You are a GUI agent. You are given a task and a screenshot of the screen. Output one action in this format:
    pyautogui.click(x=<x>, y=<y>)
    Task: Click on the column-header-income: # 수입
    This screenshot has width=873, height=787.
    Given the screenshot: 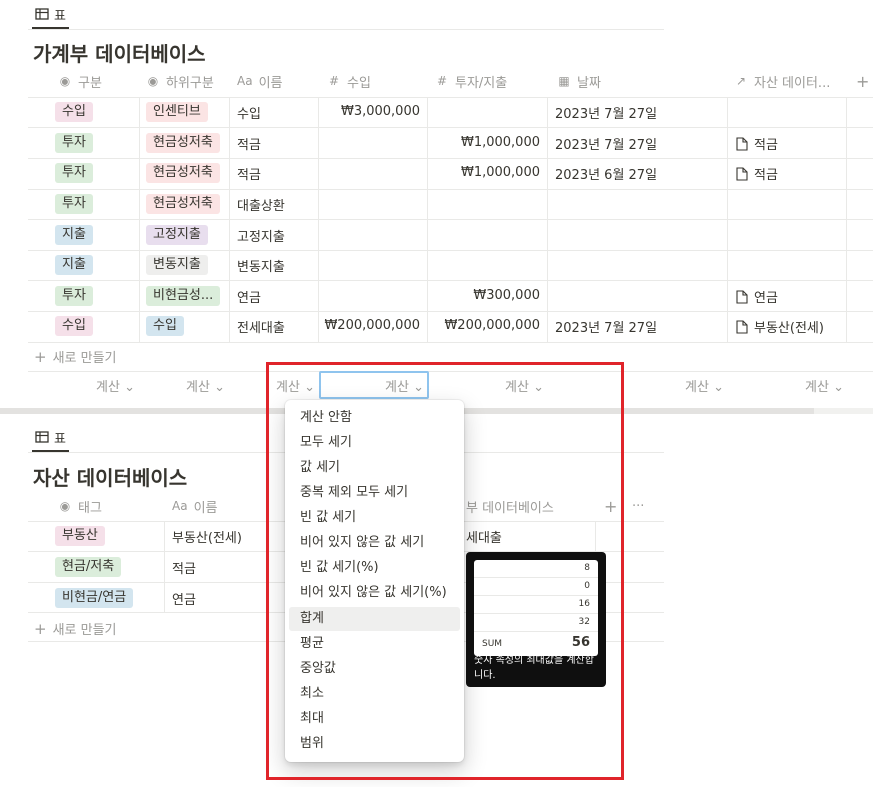 What is the action you would take?
    pyautogui.click(x=349, y=81)
    